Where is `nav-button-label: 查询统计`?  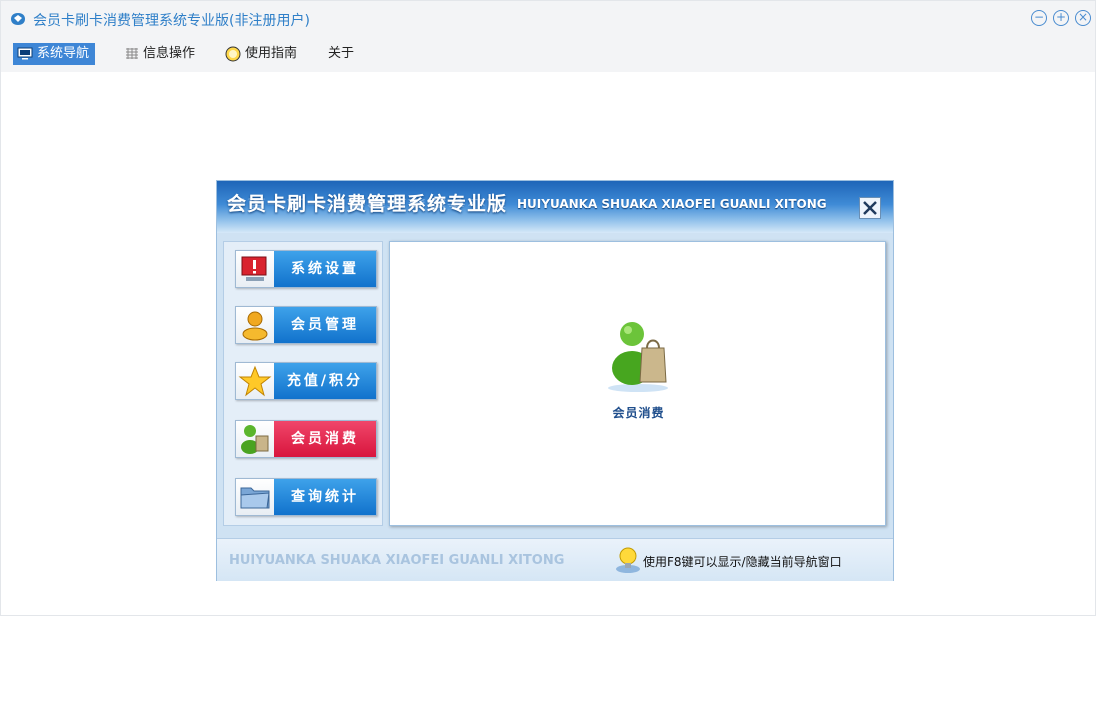 nav-button-label: 查询统计 is located at coordinates (325, 497).